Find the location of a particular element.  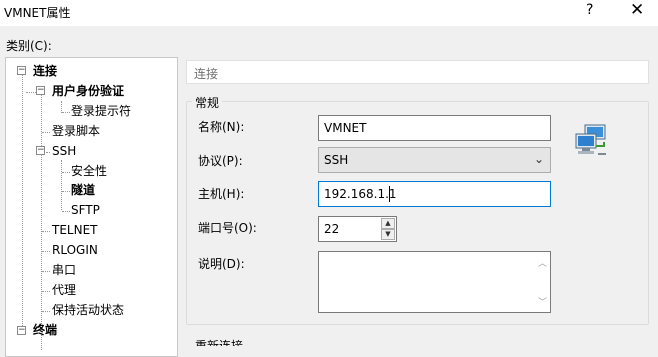

host-value: 192.168.1.1 is located at coordinates (360, 194).